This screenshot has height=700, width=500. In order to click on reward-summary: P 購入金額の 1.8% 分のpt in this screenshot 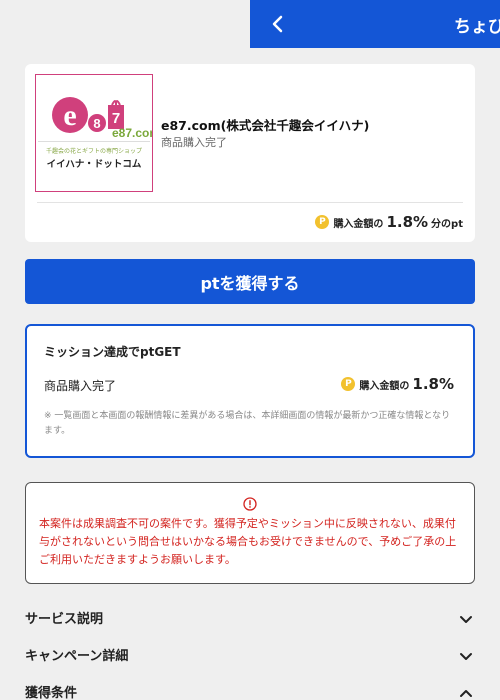, I will do `click(389, 222)`.